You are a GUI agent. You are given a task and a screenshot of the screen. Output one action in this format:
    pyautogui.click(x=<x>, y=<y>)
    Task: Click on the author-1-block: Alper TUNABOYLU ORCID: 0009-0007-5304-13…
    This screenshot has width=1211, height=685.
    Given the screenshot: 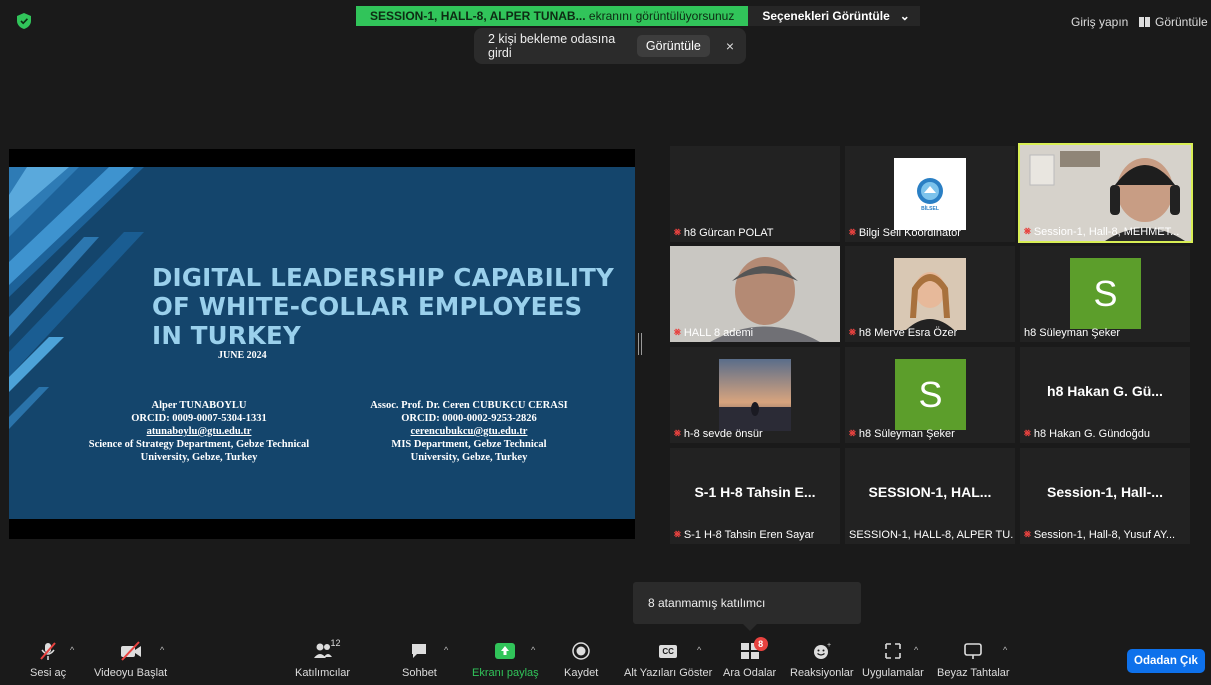 What is the action you would take?
    pyautogui.click(x=199, y=431)
    